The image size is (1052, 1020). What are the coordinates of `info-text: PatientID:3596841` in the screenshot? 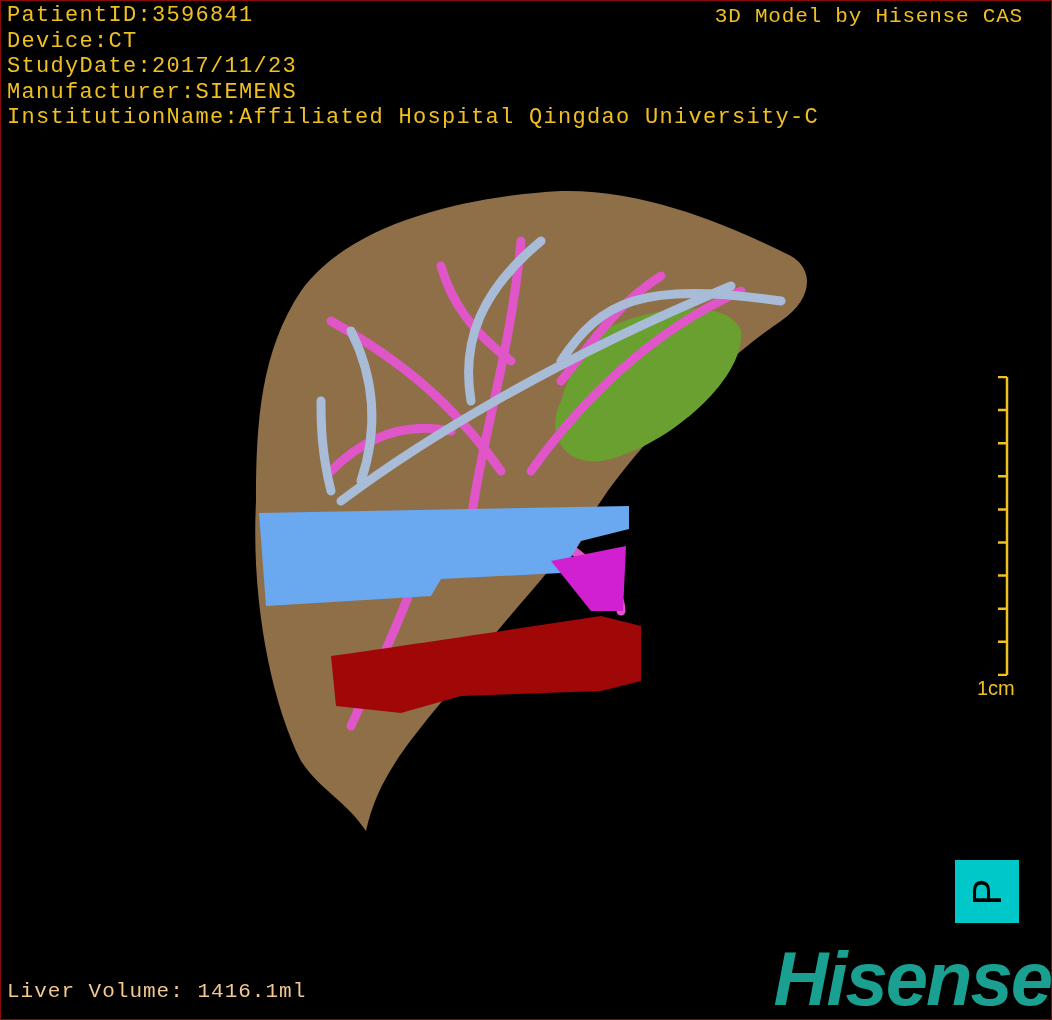 It's located at (130, 16).